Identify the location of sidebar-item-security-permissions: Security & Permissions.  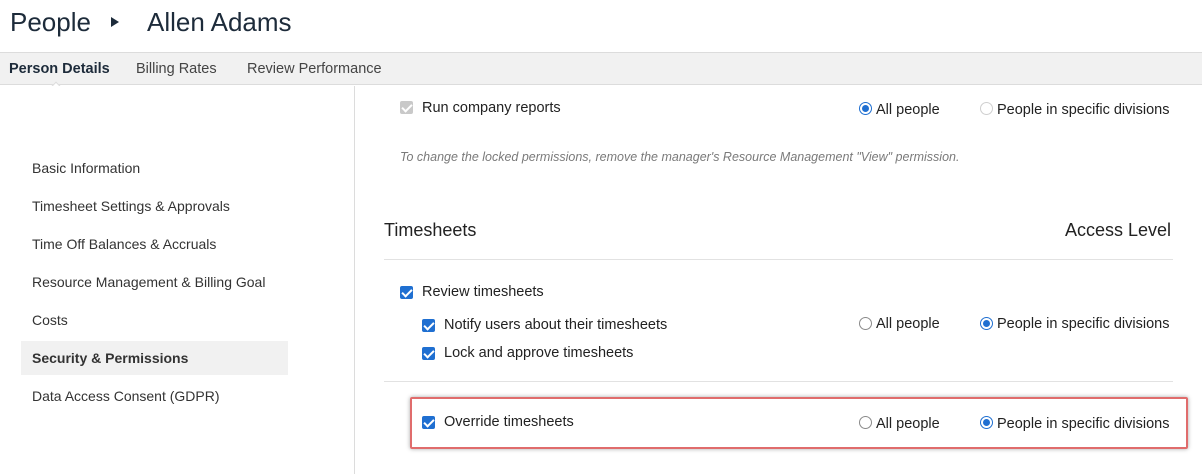
(154, 358).